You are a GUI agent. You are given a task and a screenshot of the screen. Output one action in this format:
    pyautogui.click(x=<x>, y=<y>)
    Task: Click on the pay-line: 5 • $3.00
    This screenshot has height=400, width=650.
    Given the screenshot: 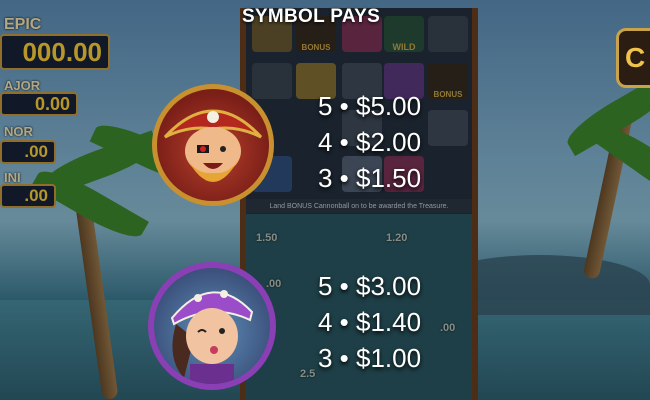 What is the action you would take?
    pyautogui.click(x=370, y=286)
    